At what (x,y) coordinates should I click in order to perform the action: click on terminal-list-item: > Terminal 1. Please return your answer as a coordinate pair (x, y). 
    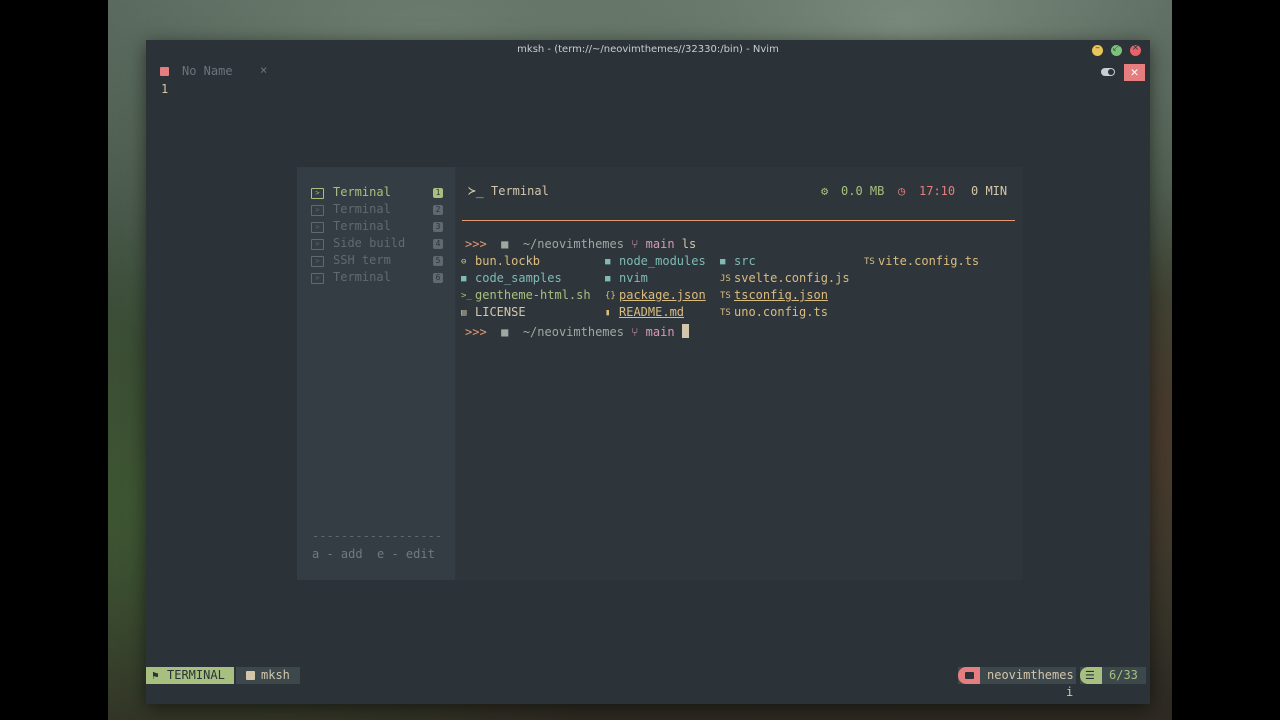
    Looking at the image, I should click on (378, 193).